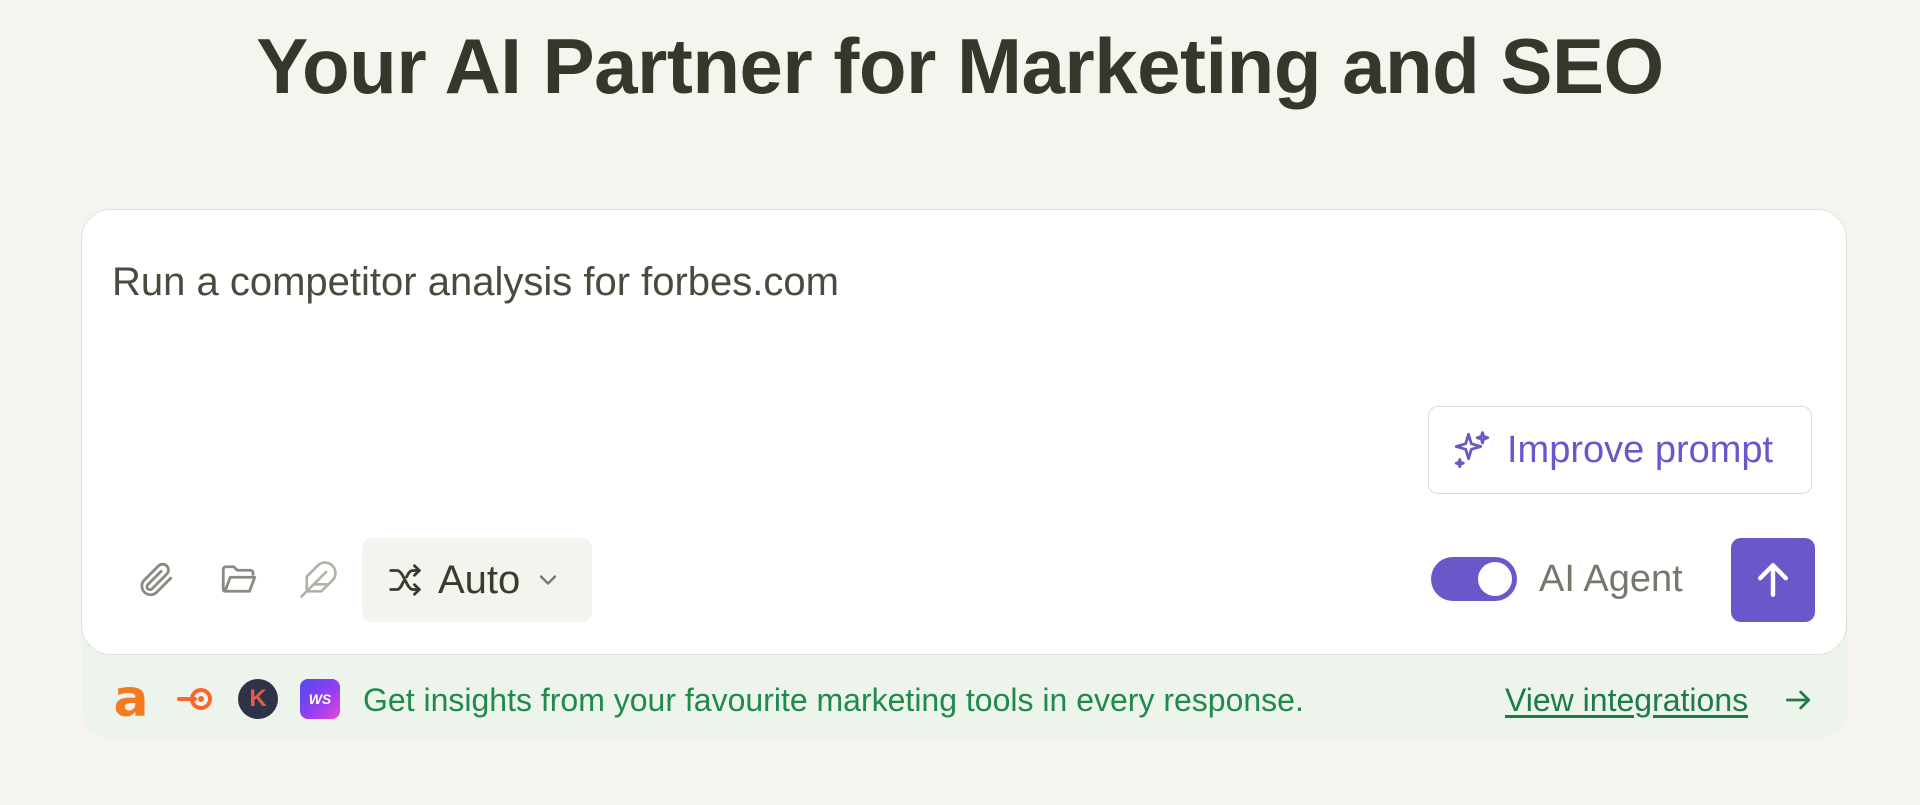  I want to click on semrush-logo, so click(195, 699).